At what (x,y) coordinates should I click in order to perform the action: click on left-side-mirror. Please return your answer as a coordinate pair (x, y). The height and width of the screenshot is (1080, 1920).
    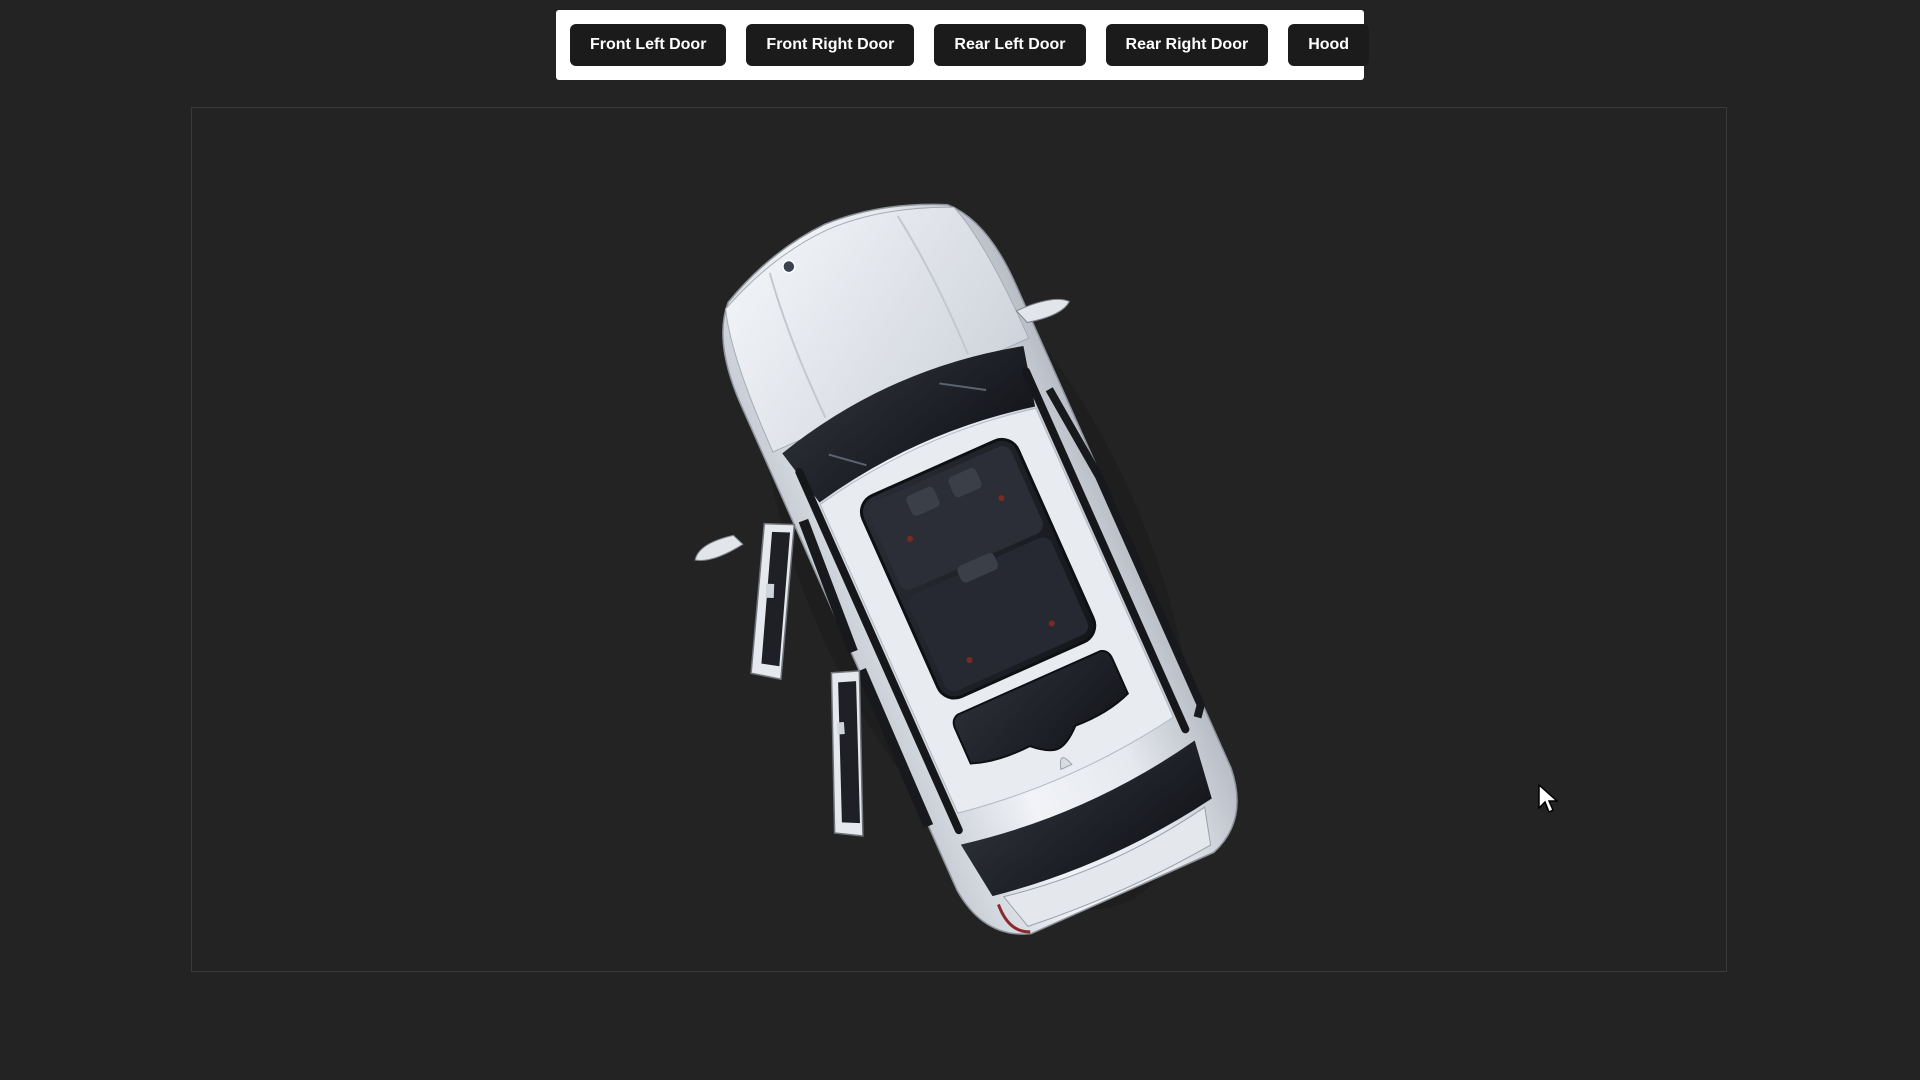
    Looking at the image, I should click on (719, 547).